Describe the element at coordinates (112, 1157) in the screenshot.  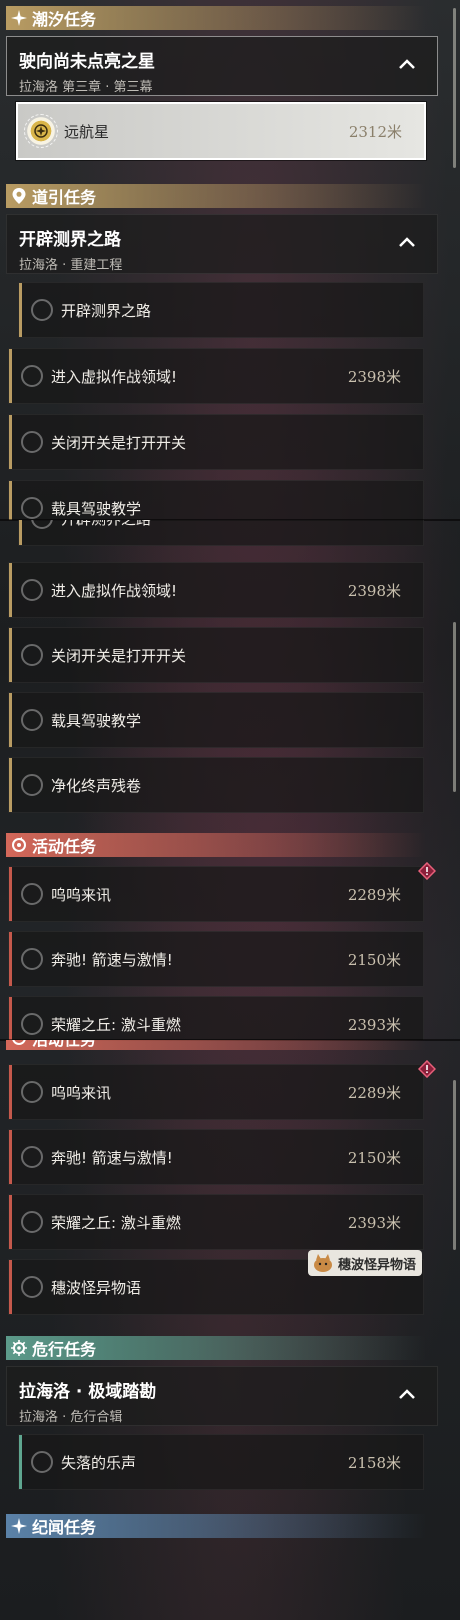
I see `task-label: 奔驰! 箭速与激情!` at that location.